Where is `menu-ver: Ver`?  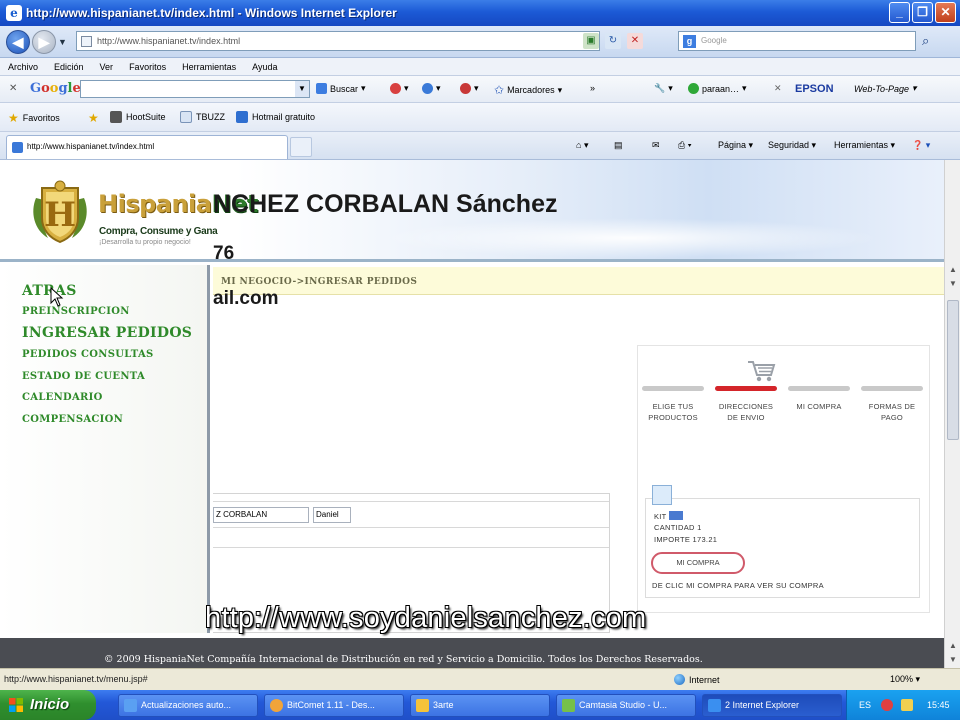 menu-ver: Ver is located at coordinates (107, 67).